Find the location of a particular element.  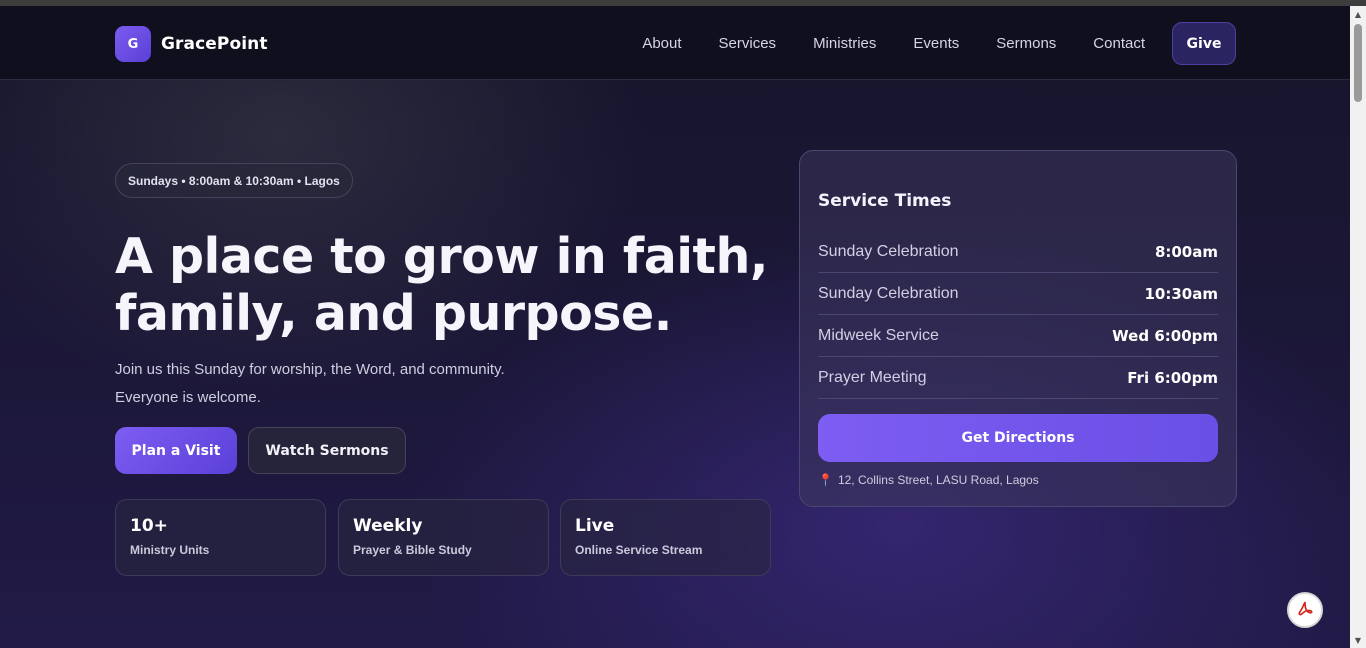

give-button: Give is located at coordinates (1204, 43).